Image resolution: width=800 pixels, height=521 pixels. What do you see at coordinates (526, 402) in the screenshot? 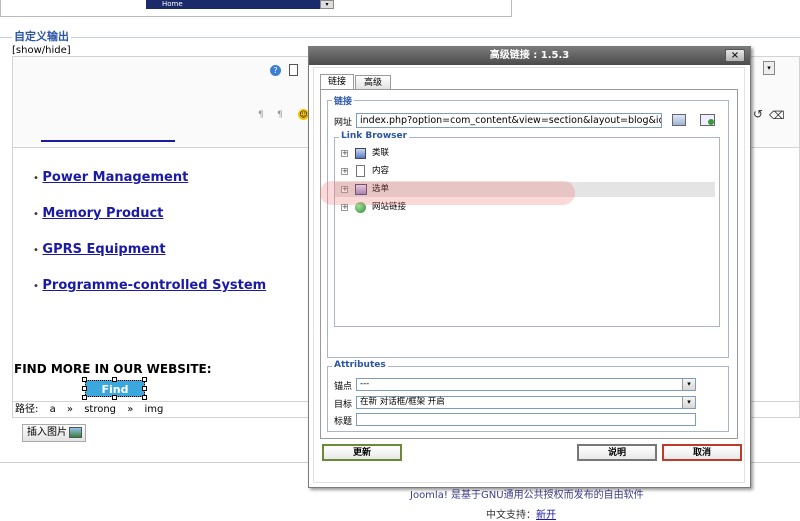
I see `target-select: 在新 对话框/框架 开启 ▾` at bounding box center [526, 402].